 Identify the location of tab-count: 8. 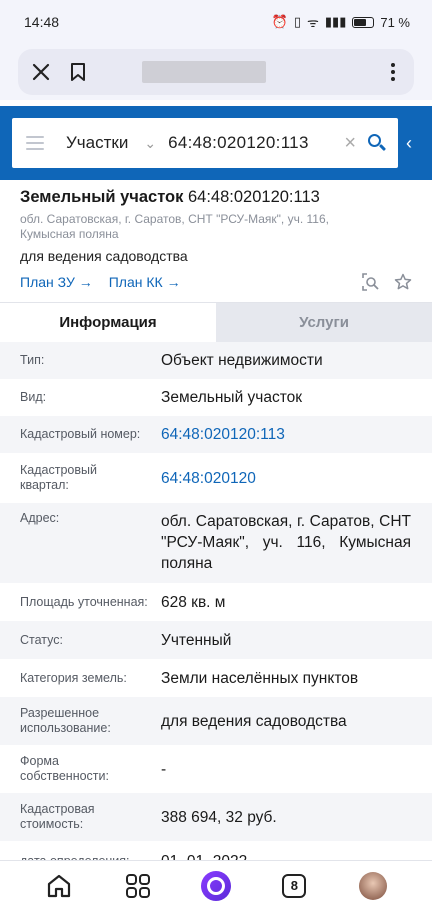
(294, 885).